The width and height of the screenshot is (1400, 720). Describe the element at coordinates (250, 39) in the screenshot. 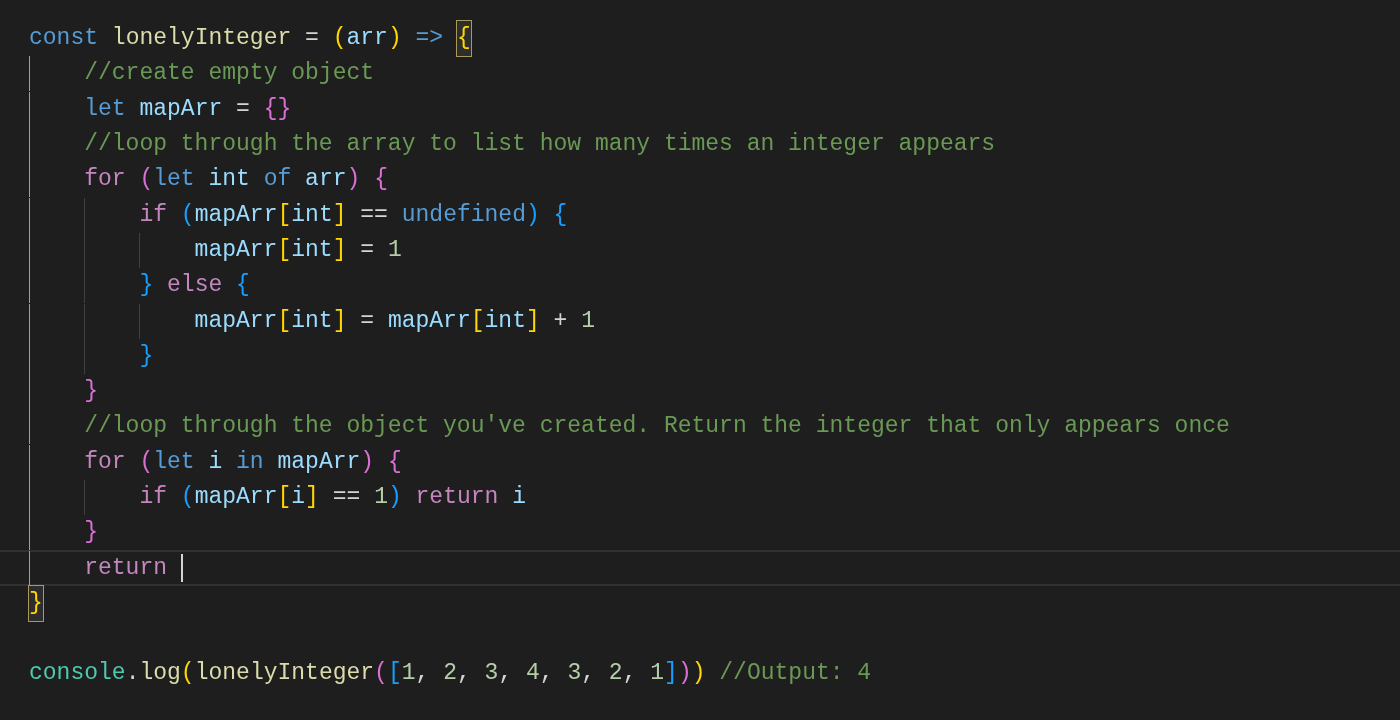

I see `code-line: const lonelyInteger = (arr) => {` at that location.